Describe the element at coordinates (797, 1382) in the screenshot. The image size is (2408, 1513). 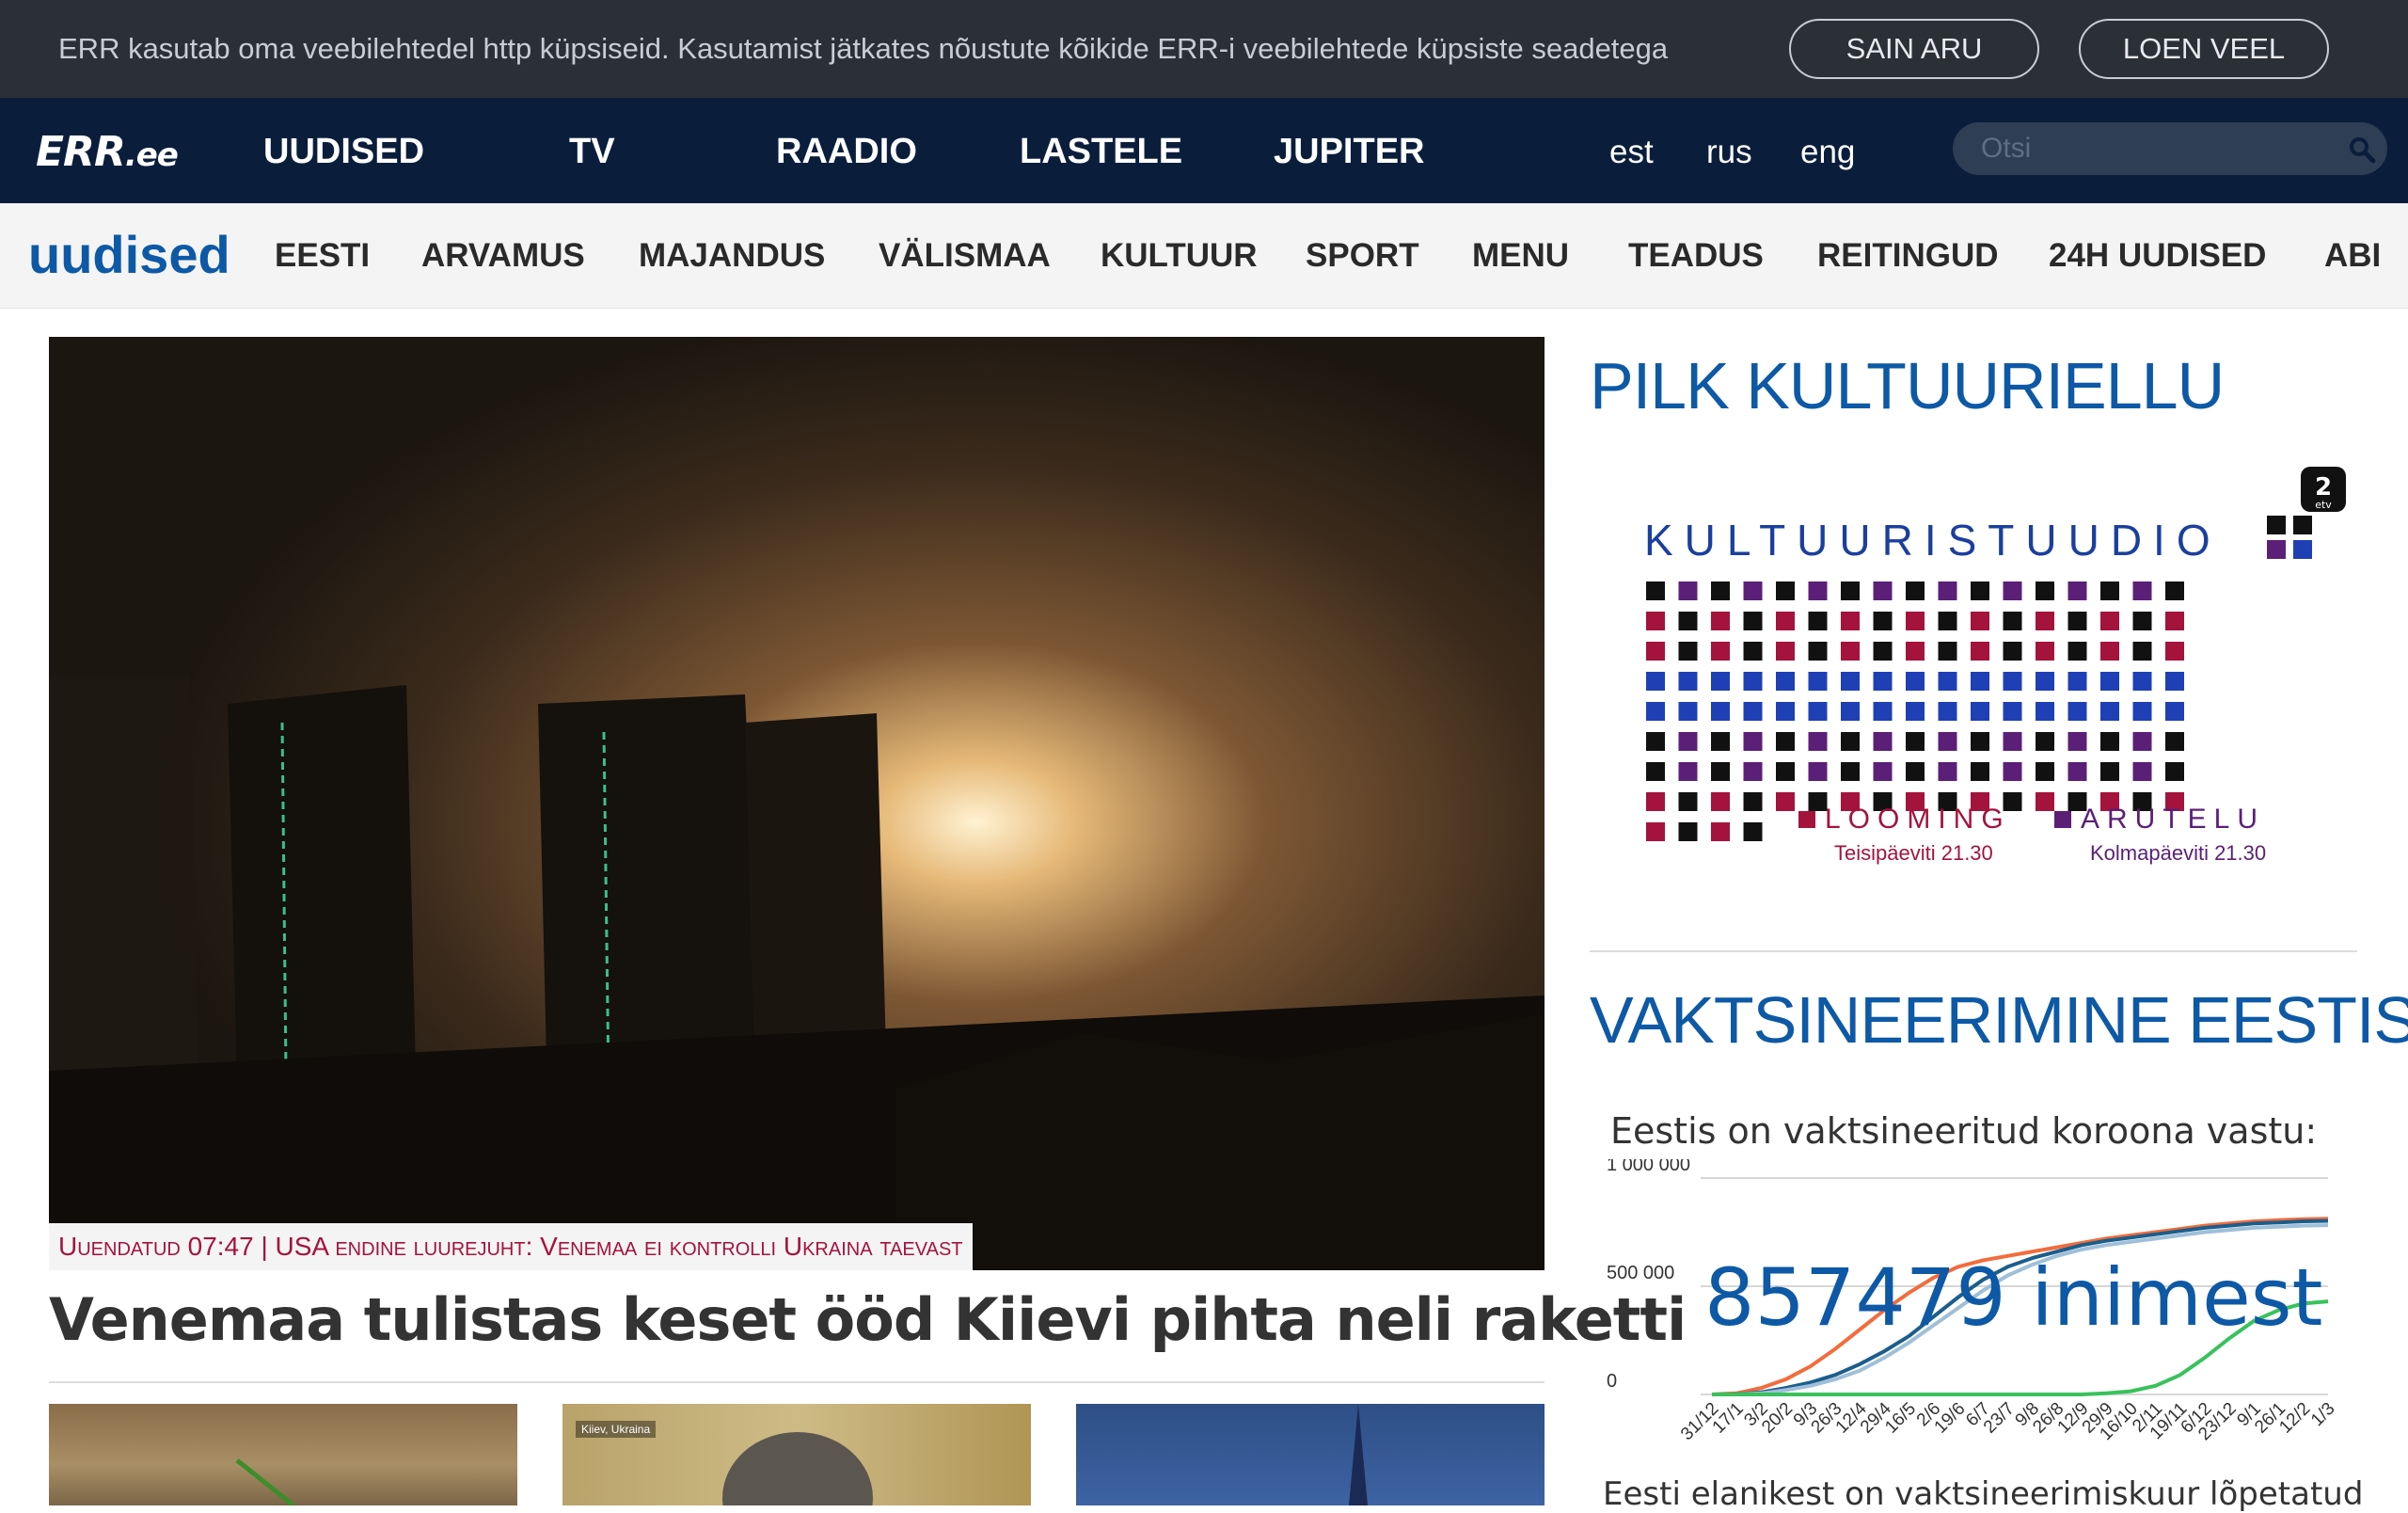
I see `divider` at that location.